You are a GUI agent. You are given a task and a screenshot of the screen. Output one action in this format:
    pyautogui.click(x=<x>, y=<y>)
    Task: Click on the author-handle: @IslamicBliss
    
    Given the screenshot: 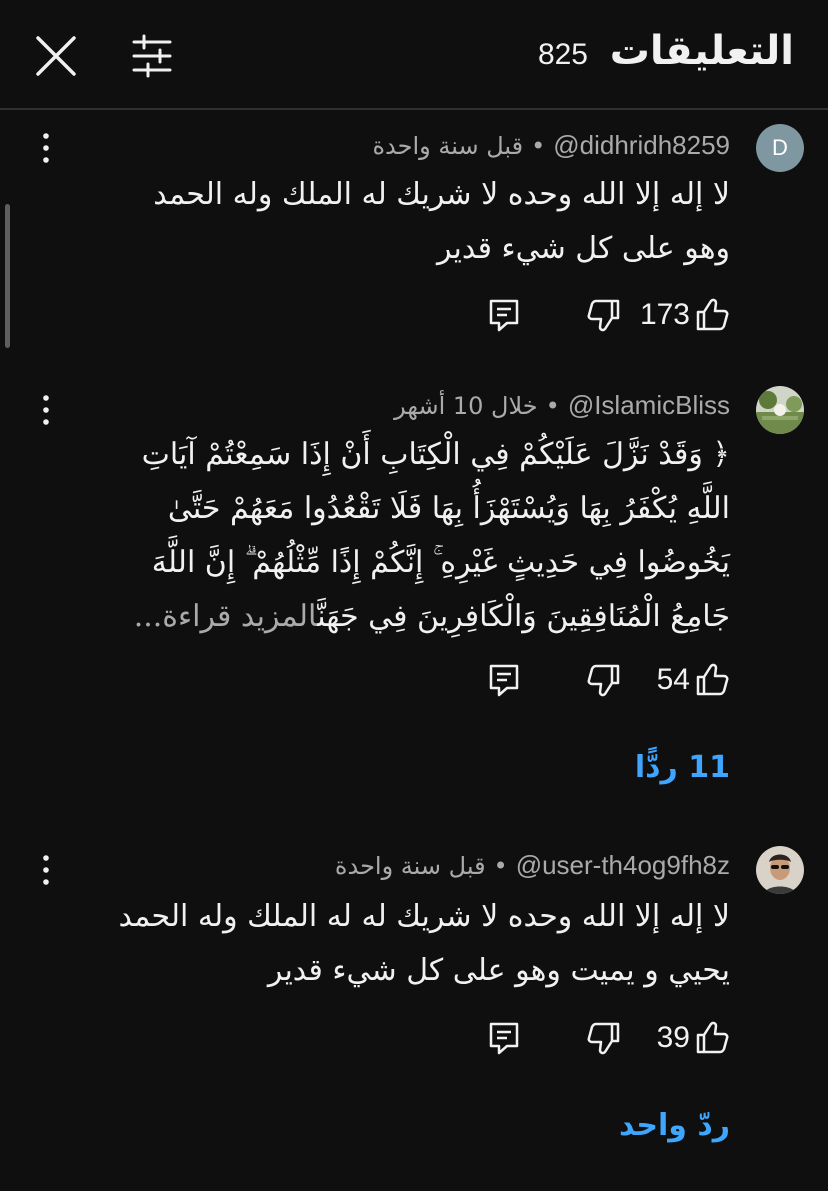 What is the action you would take?
    pyautogui.click(x=649, y=405)
    